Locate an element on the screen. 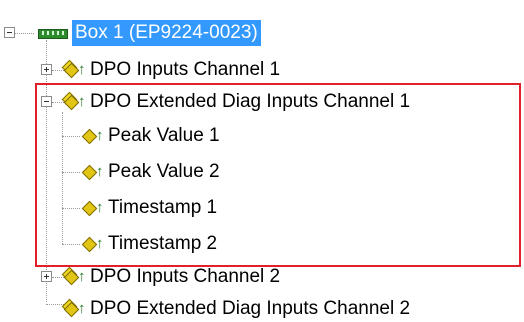  tree-node-label: Timestamp 2 is located at coordinates (163, 243).